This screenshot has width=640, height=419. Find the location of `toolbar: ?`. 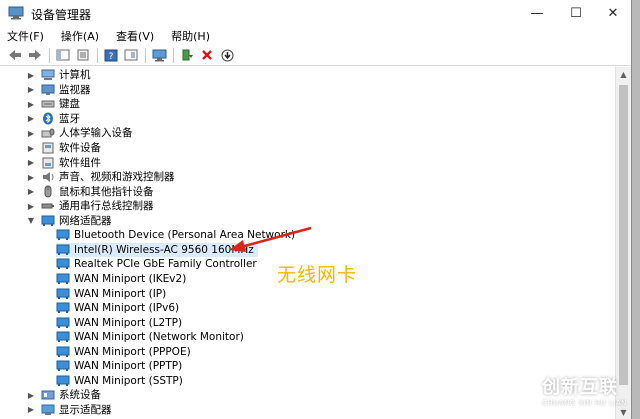

toolbar: ? is located at coordinates (315, 55).